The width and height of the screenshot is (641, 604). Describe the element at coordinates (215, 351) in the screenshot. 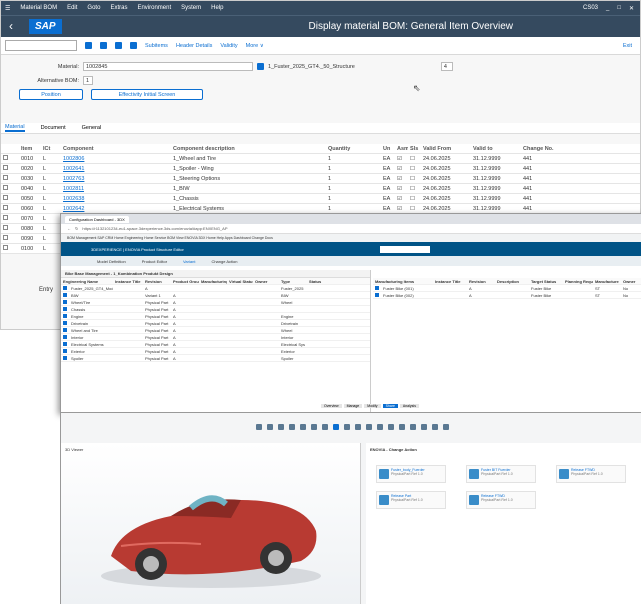

I see `structure-row: Exterior Physical Part A Exterior` at that location.